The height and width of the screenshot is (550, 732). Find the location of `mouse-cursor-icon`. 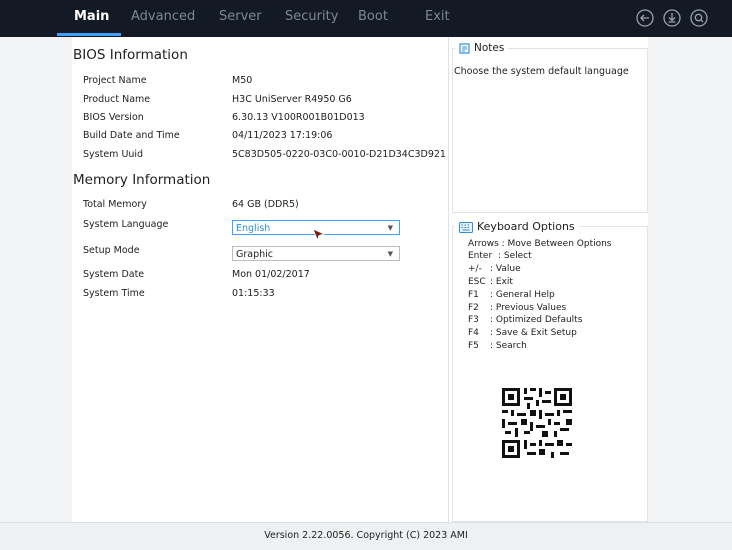

mouse-cursor-icon is located at coordinates (319, 235).